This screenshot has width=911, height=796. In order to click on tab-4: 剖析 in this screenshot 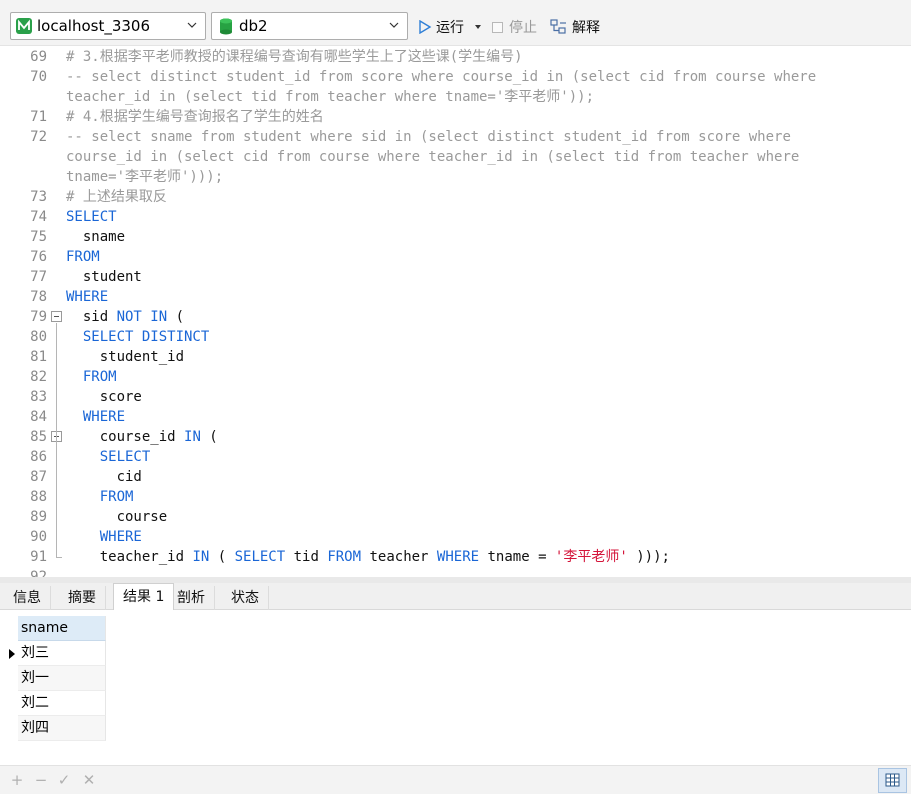, I will do `click(191, 598)`.